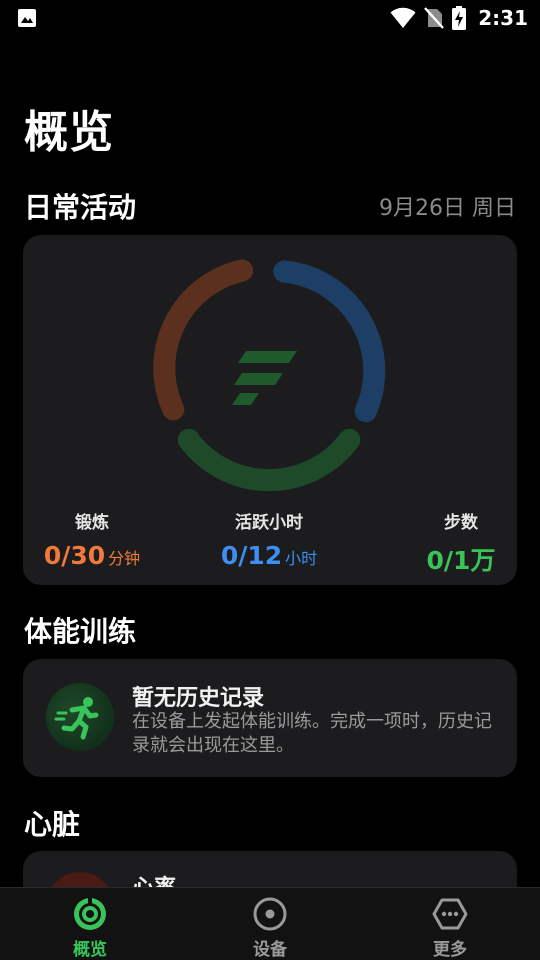 The height and width of the screenshot is (960, 540). I want to click on nav-overview-label: 概览, so click(90, 950).